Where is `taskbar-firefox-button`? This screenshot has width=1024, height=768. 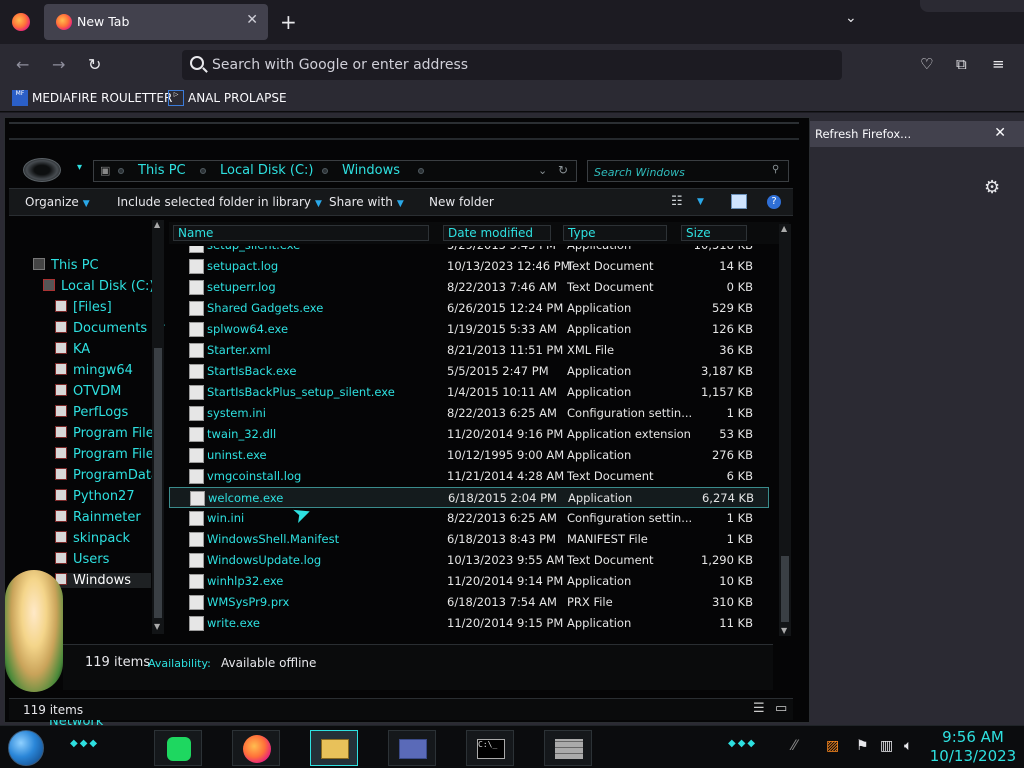
taskbar-firefox-button is located at coordinates (256, 748).